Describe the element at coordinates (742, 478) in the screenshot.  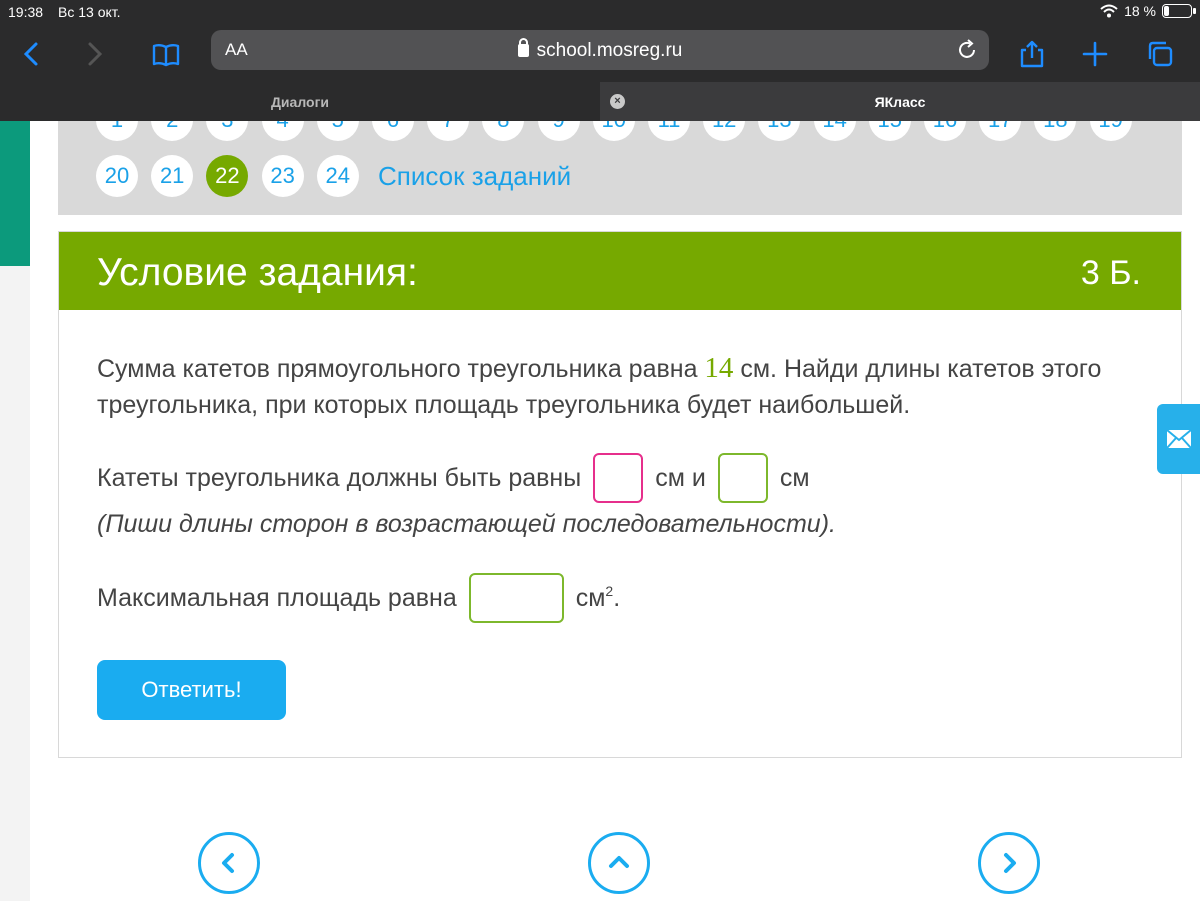
I see `leg2-input` at that location.